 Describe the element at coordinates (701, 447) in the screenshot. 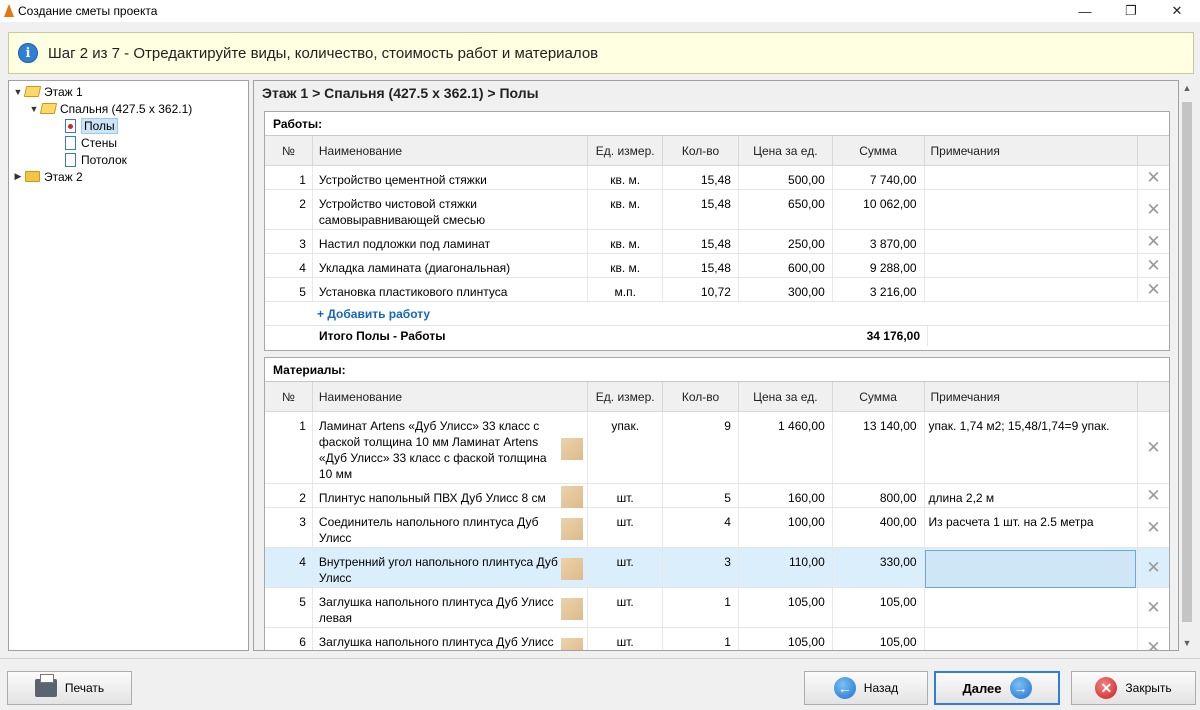

I see `quantity-cell: 9` at that location.